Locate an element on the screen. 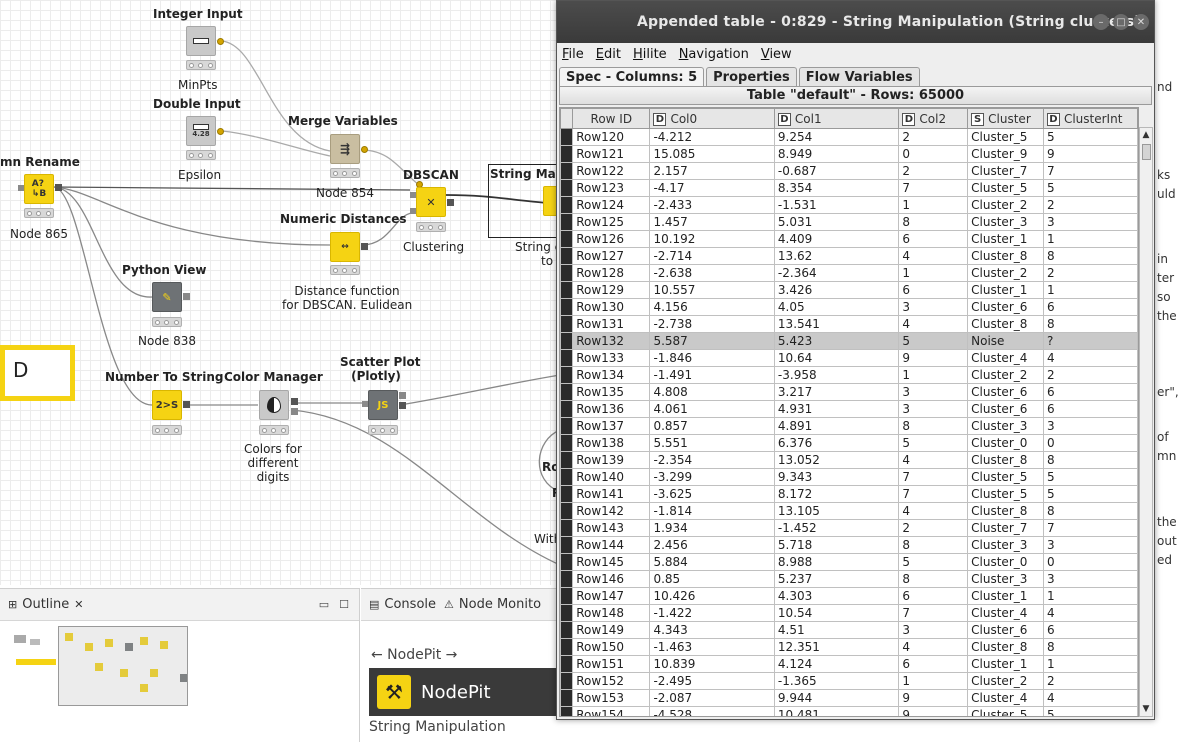 The width and height of the screenshot is (1181, 742). row-id-cell: Row142 is located at coordinates (611, 511).